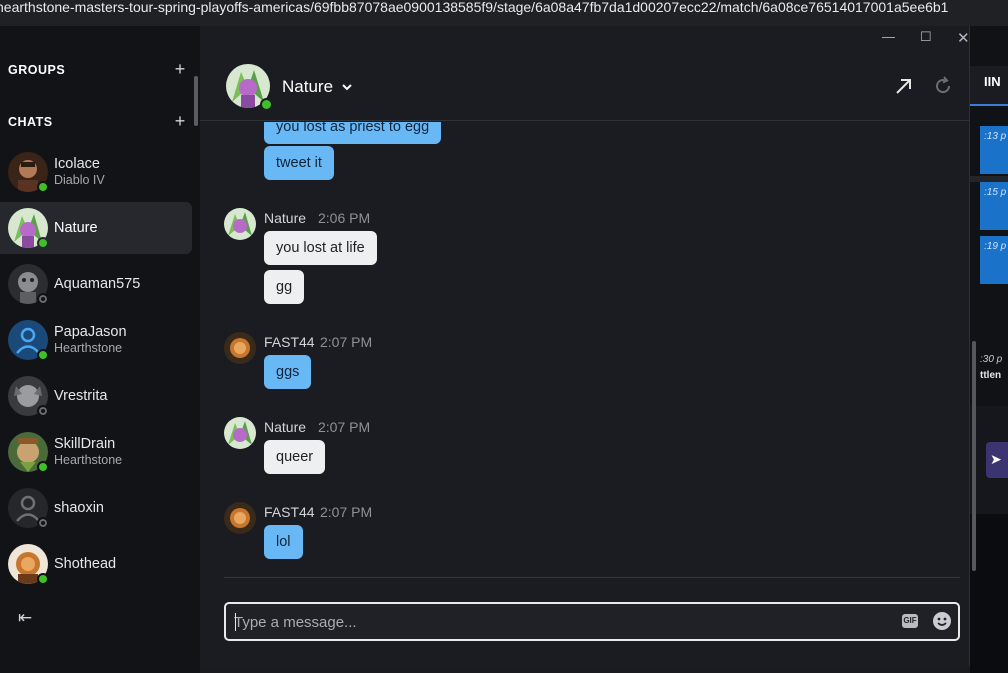 The image size is (1008, 673). I want to click on chat-activity: Diablo IV, so click(79, 180).